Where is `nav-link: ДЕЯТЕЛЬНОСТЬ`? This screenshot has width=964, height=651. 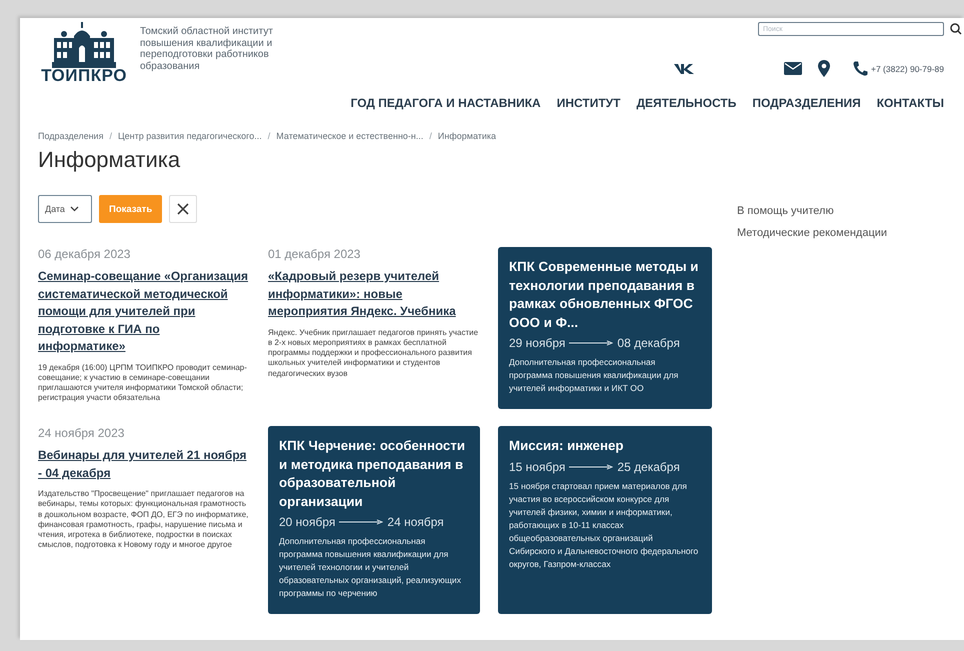
nav-link: ДЕЯТЕЛЬНОСТЬ is located at coordinates (686, 103).